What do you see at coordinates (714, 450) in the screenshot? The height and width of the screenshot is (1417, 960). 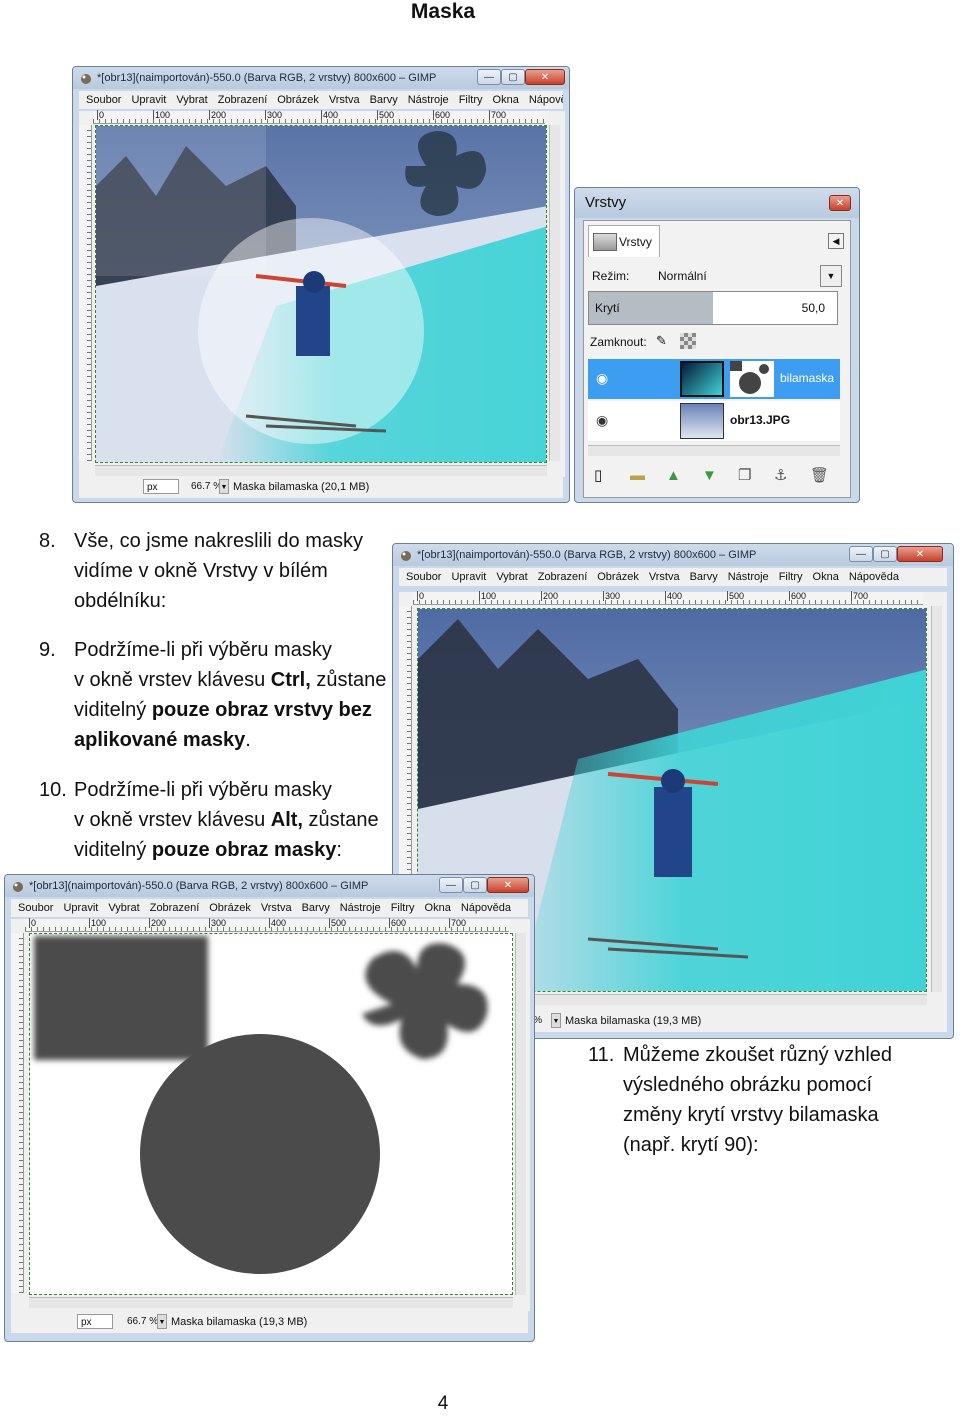 I see `layers-horizontal-scrollbar` at bounding box center [714, 450].